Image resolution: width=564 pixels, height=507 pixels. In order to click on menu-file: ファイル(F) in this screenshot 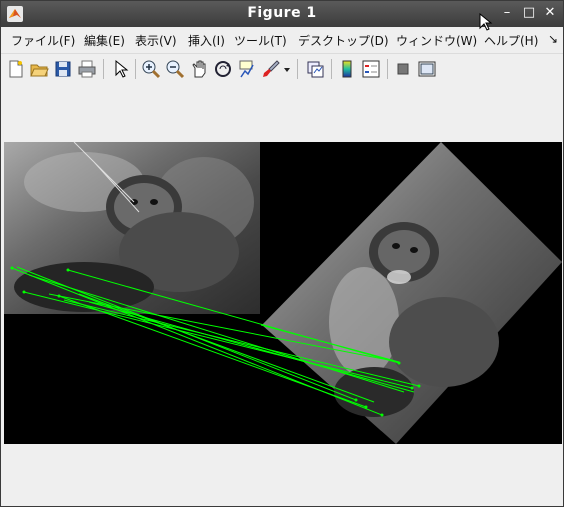, I will do `click(43, 40)`.